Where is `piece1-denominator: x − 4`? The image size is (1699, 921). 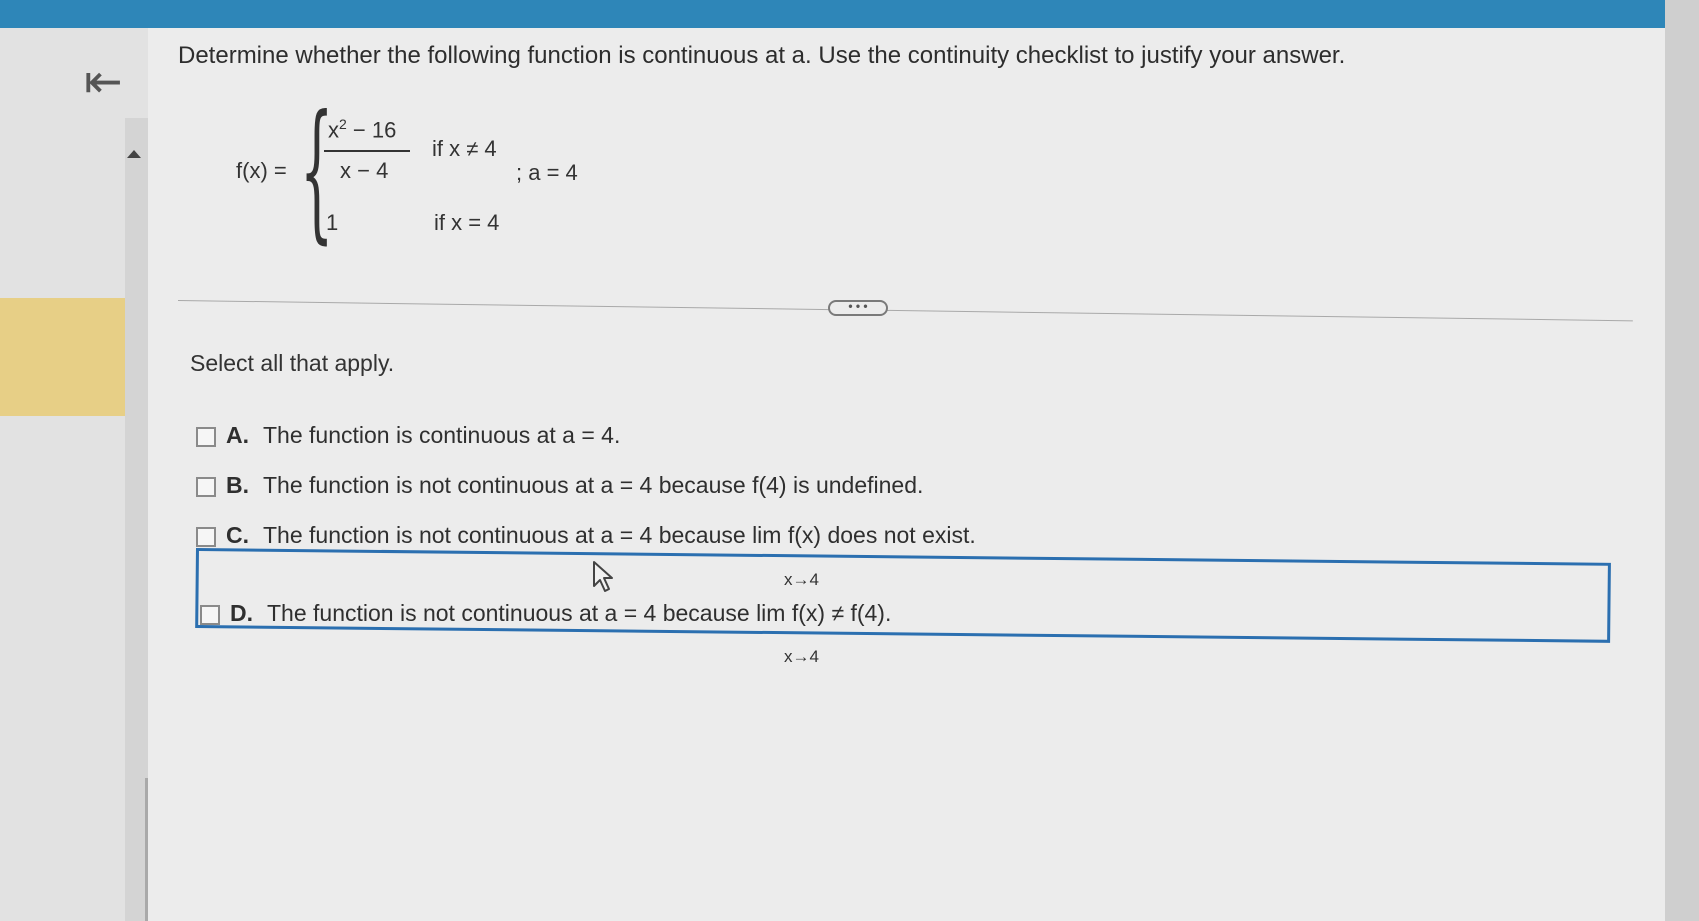
piece1-denominator: x − 4 is located at coordinates (364, 170).